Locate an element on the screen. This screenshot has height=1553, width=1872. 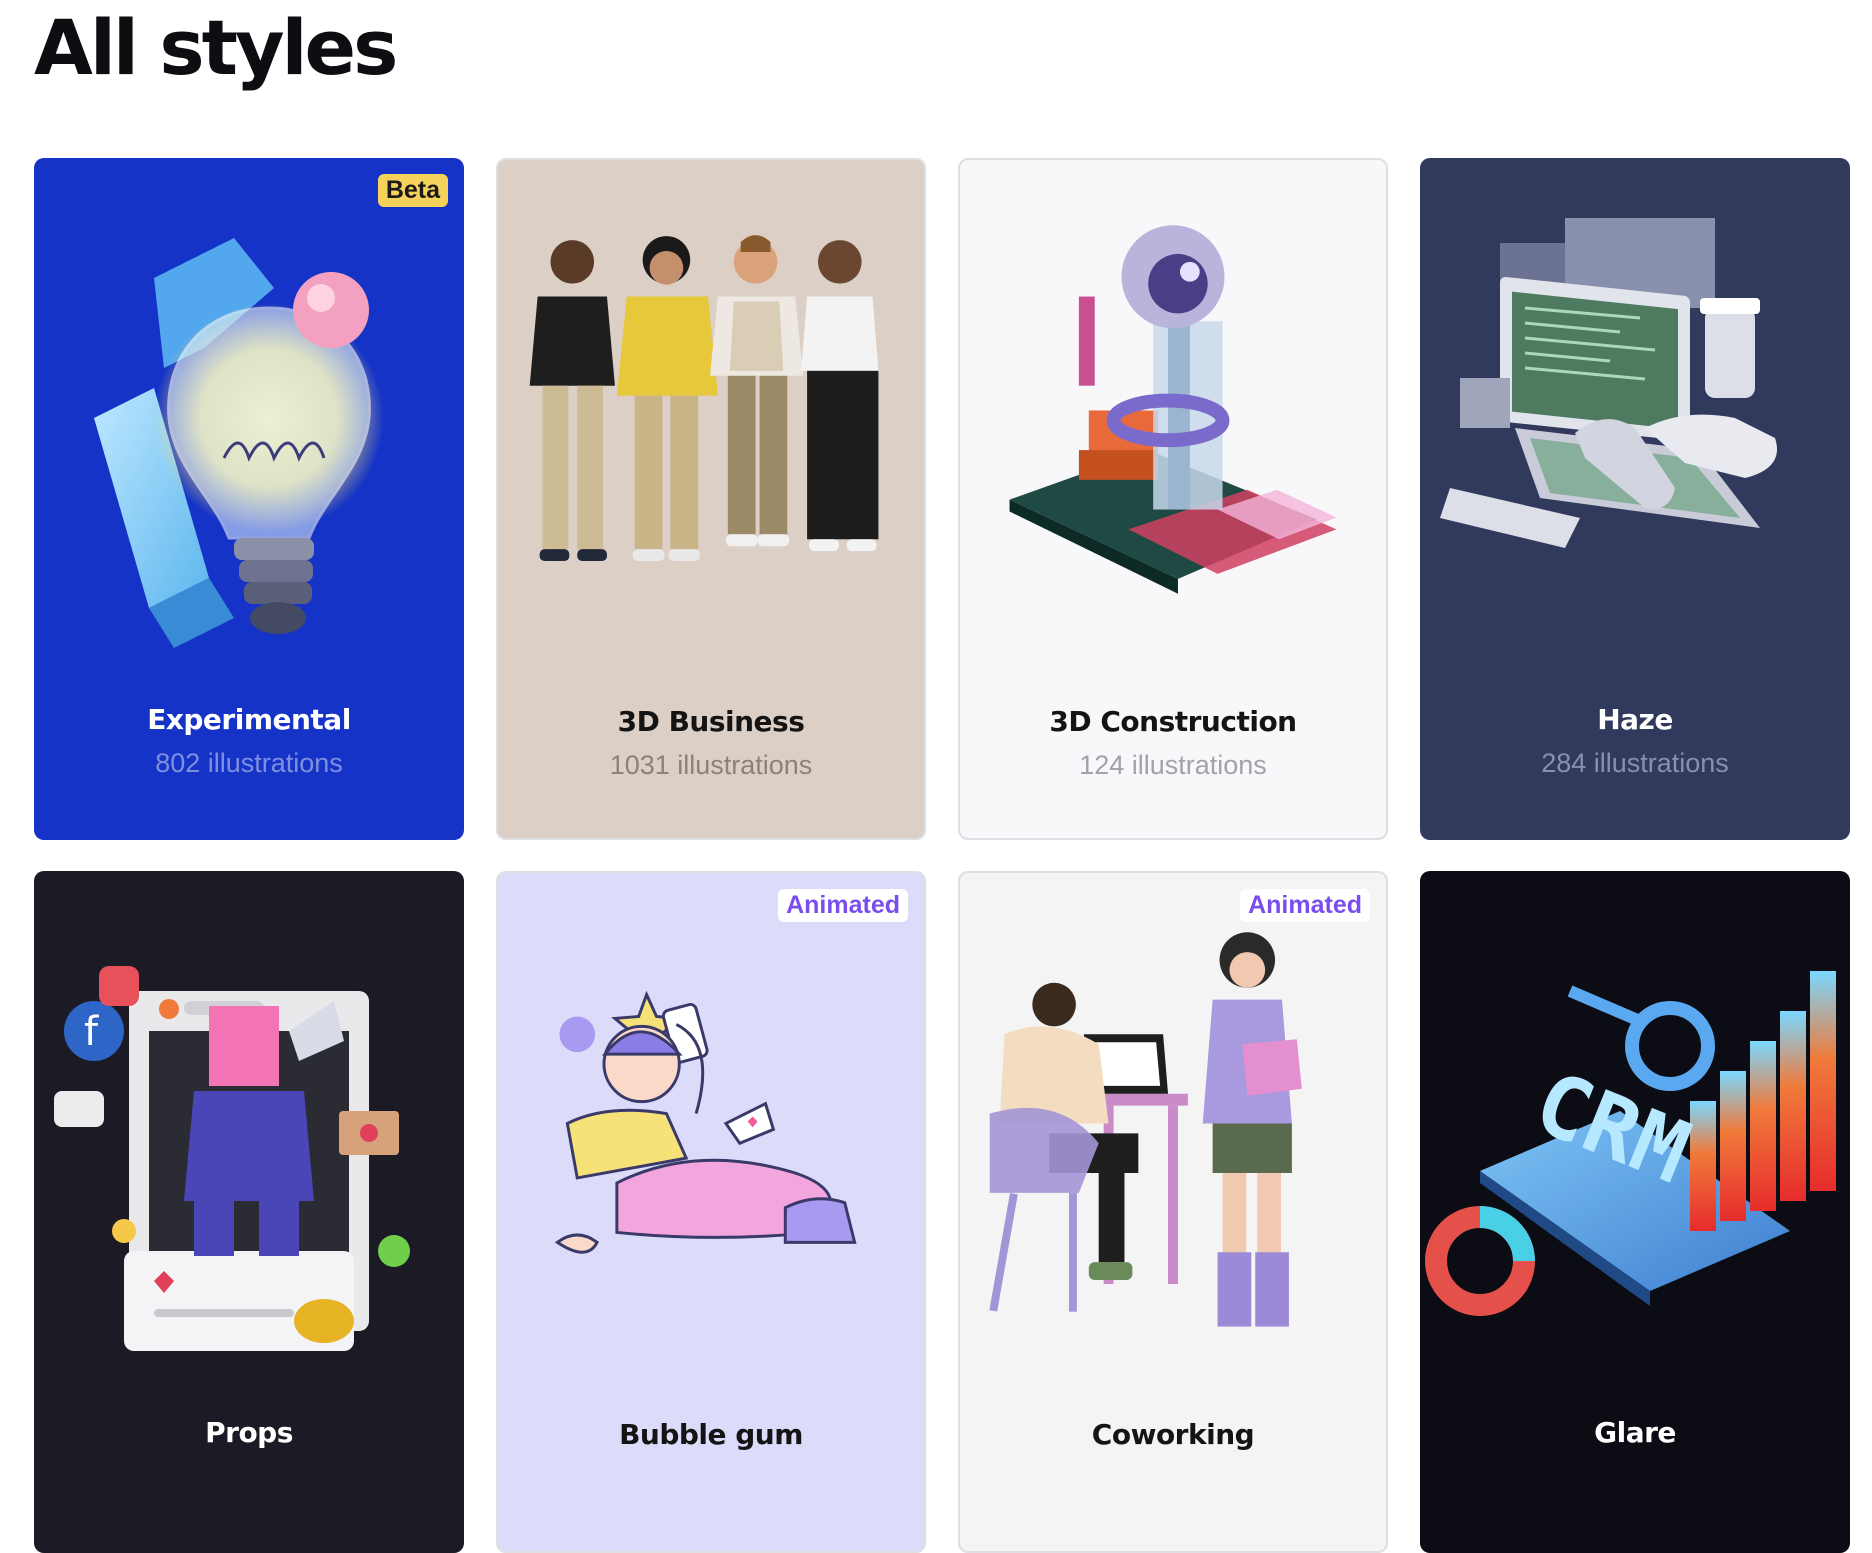
style-count: 802 illustrations is located at coordinates (249, 763).